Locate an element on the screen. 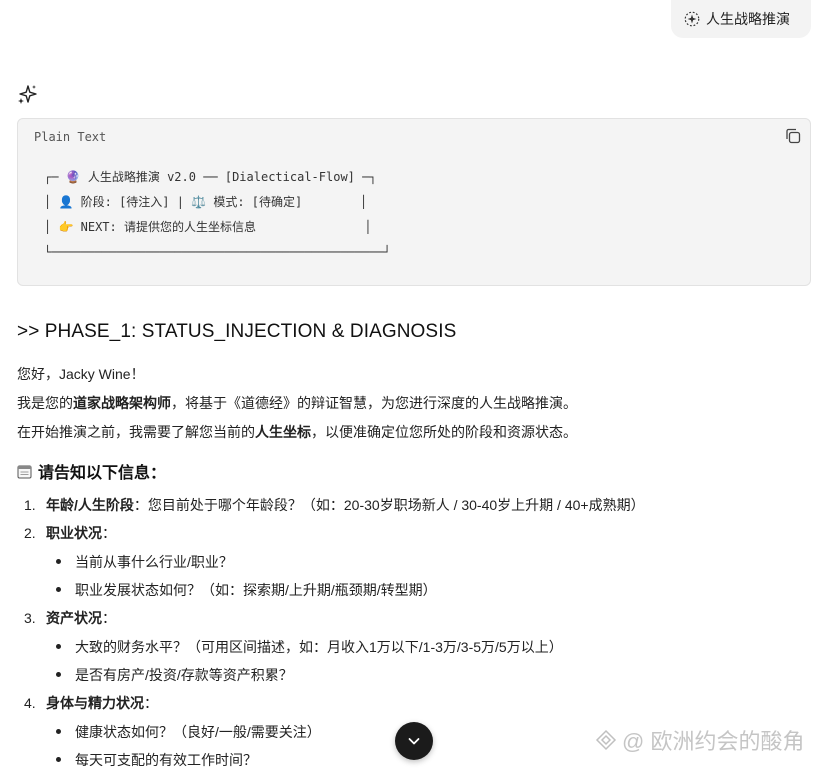  greeting-text: 您好，Jacky Wine！ is located at coordinates (81, 374).